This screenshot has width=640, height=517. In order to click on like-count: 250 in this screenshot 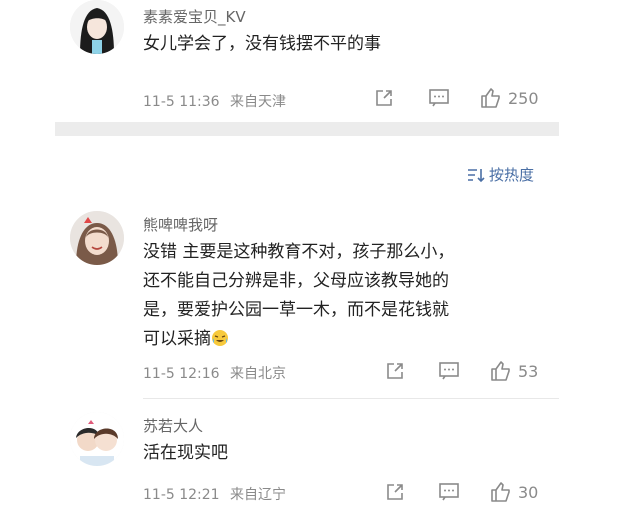, I will do `click(523, 98)`.